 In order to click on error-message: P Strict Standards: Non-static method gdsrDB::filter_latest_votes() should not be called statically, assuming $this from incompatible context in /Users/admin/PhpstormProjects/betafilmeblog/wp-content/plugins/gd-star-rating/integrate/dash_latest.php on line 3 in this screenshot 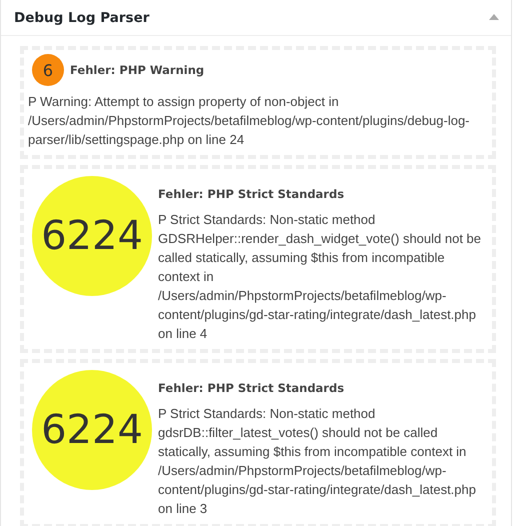, I will do `click(317, 461)`.